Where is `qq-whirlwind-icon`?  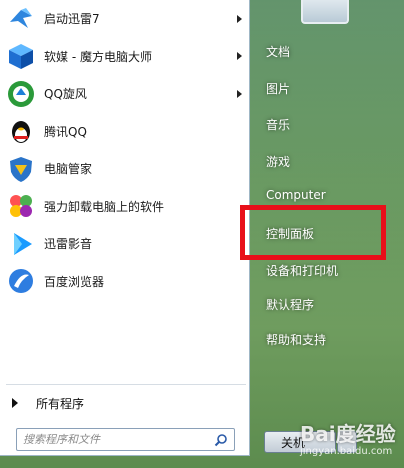
qq-whirlwind-icon is located at coordinates (21, 94).